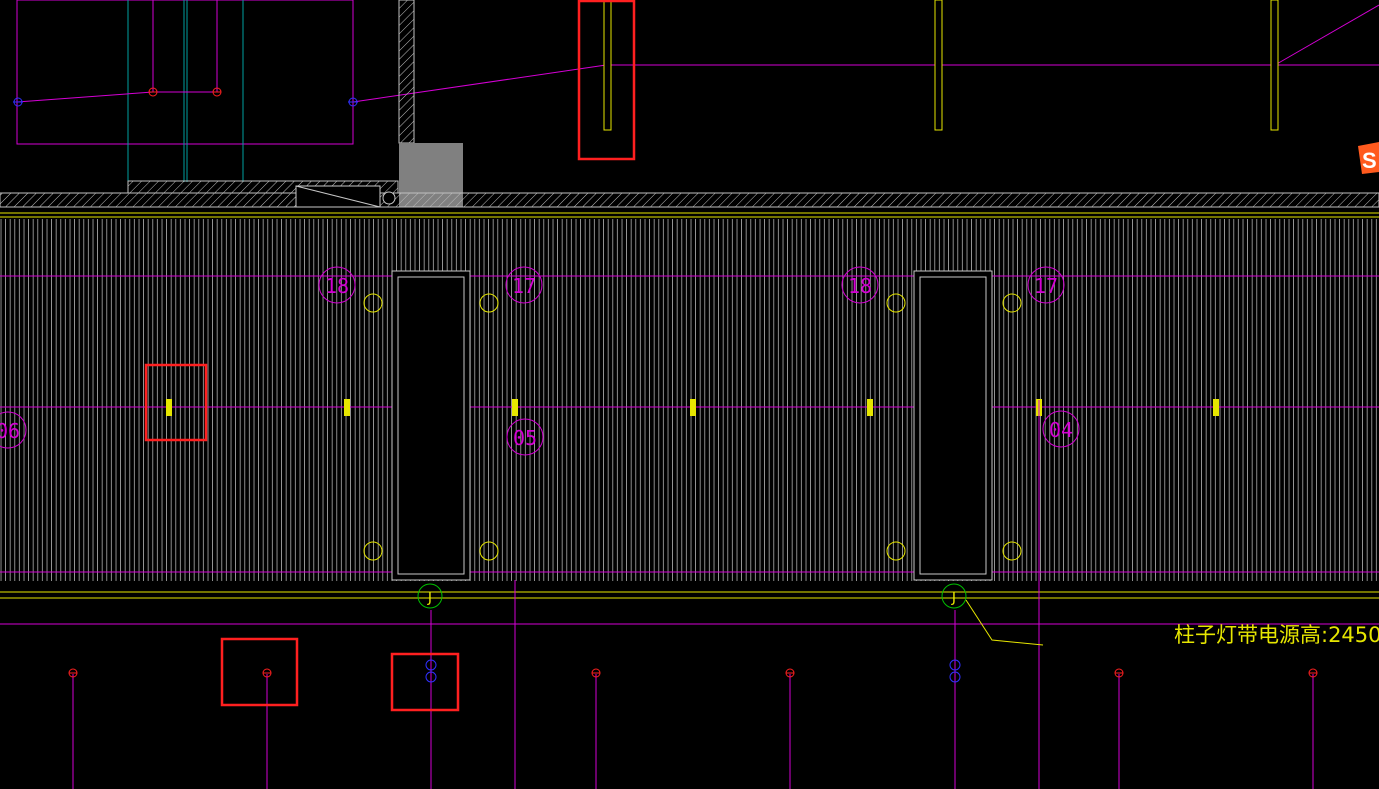  I want to click on socket-markers, so click(693, 673).